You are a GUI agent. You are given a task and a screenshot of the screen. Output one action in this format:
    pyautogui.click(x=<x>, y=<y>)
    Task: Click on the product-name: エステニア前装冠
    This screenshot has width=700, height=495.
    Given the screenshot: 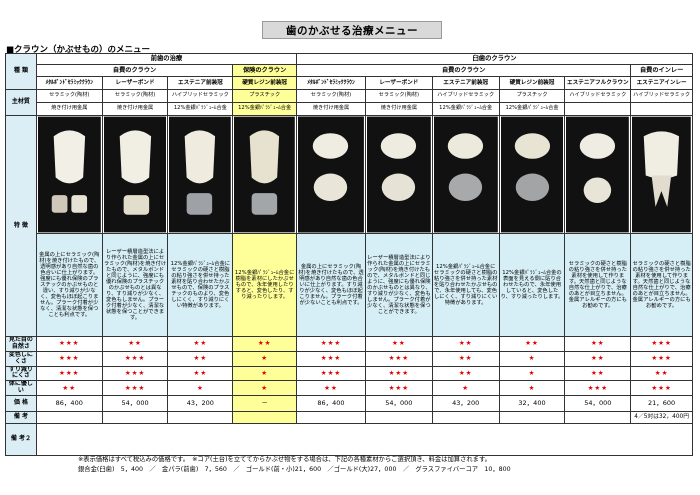 What is the action you would take?
    pyautogui.click(x=465, y=83)
    